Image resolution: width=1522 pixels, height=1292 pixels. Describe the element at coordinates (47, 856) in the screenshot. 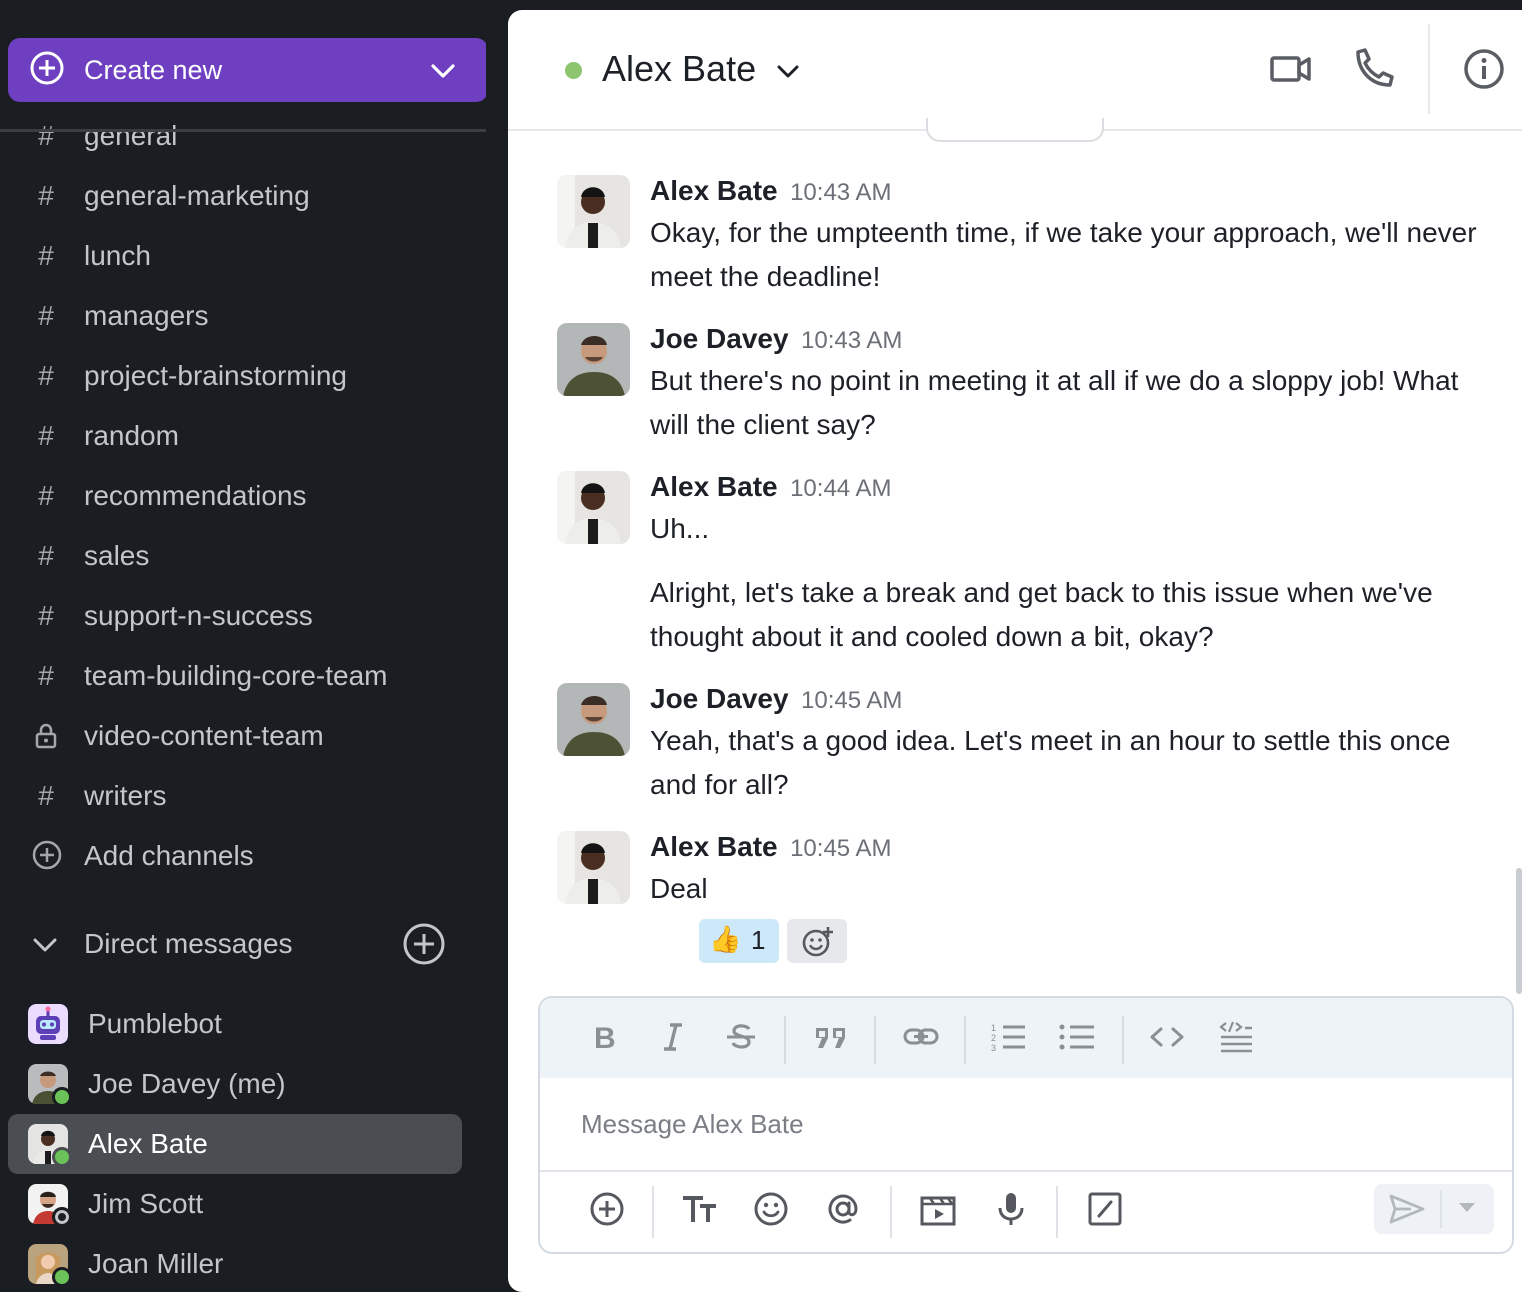

I see `plus-circle-icon` at that location.